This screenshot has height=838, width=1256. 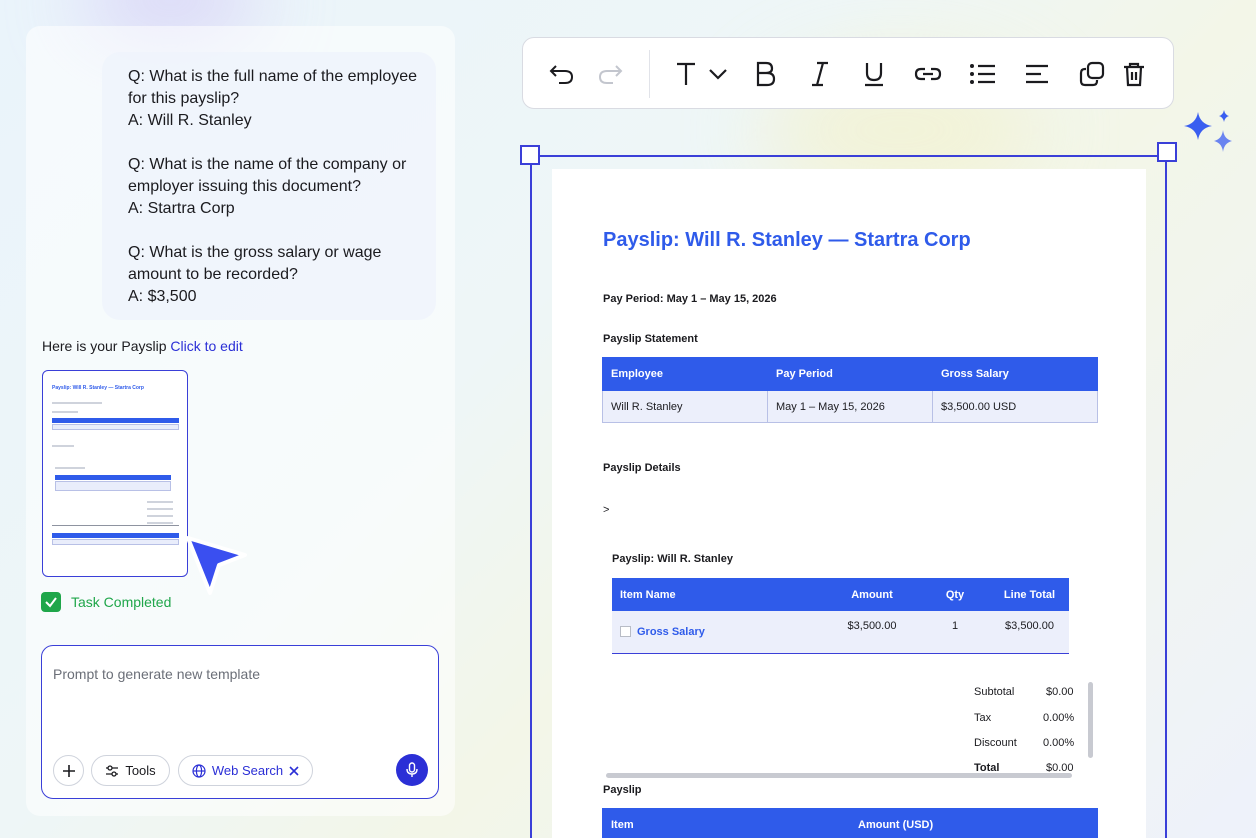 I want to click on microphone-button, so click(x=412, y=770).